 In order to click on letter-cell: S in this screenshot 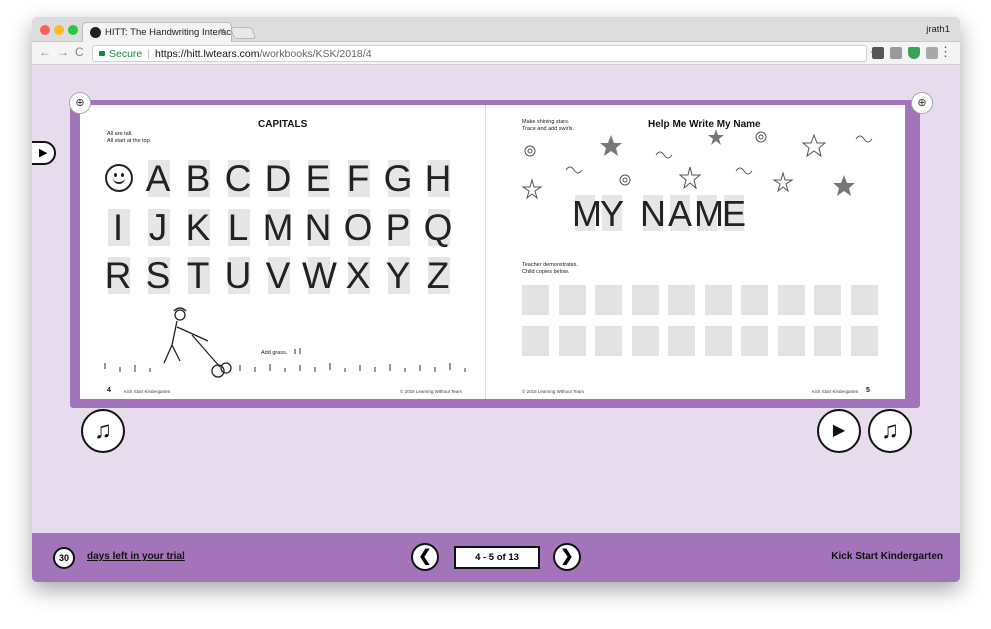, I will do `click(158, 276)`.